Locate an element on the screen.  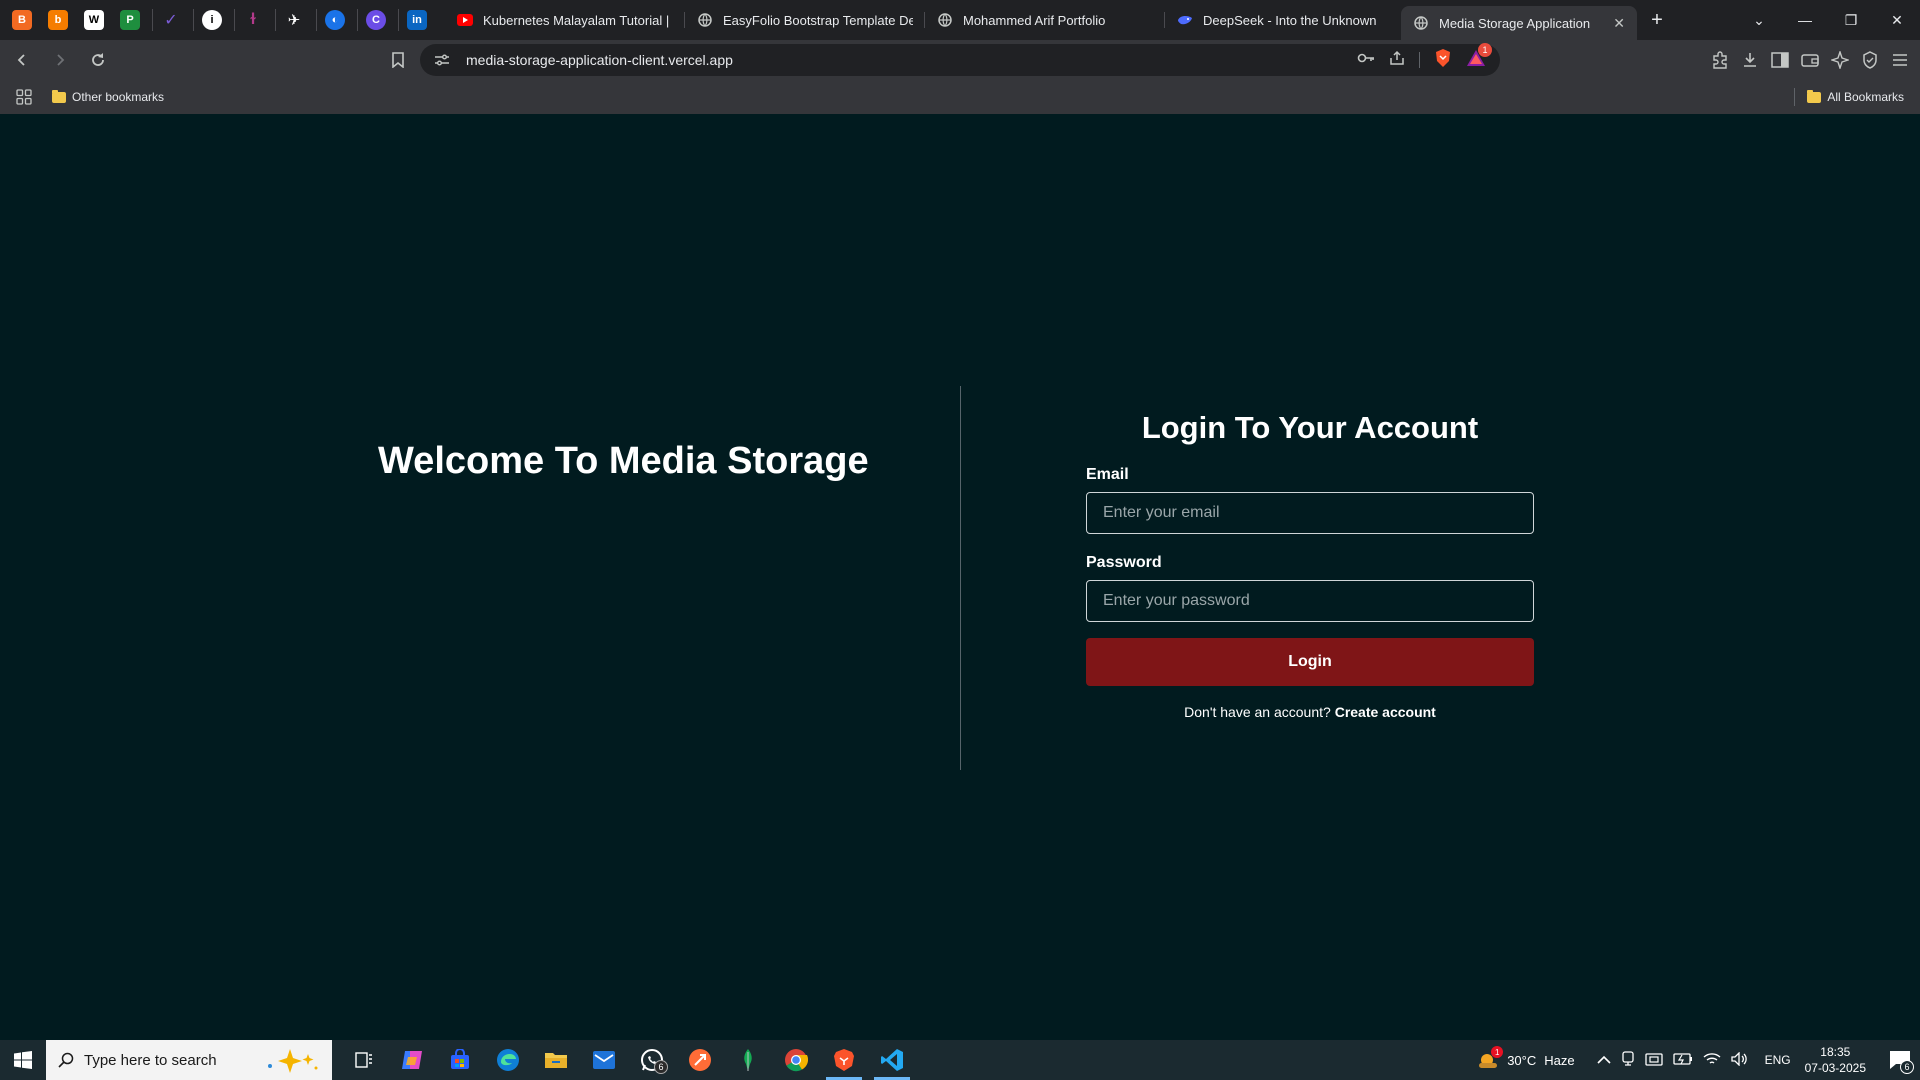
taskbar-postman is located at coordinates (700, 1060).